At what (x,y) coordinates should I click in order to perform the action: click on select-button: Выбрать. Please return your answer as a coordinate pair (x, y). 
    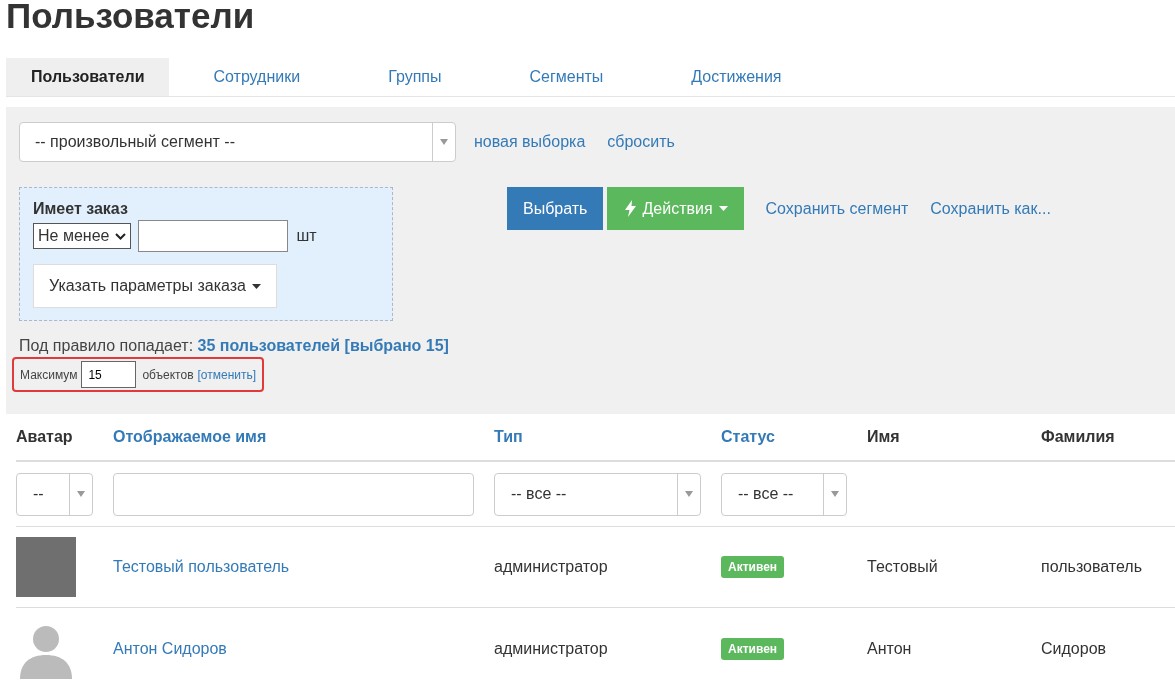
    Looking at the image, I should click on (555, 208).